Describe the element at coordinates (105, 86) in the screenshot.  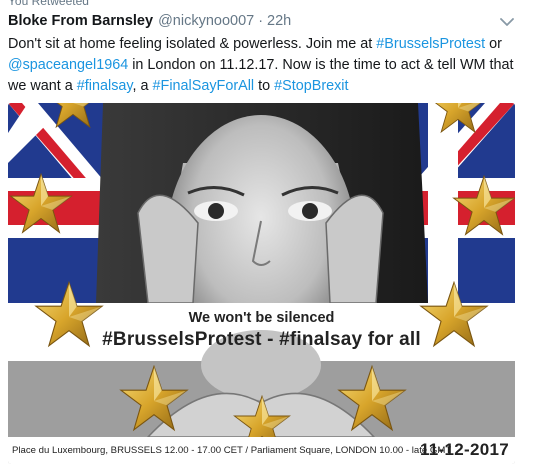
I see `hashtag-link: #finalsay` at that location.